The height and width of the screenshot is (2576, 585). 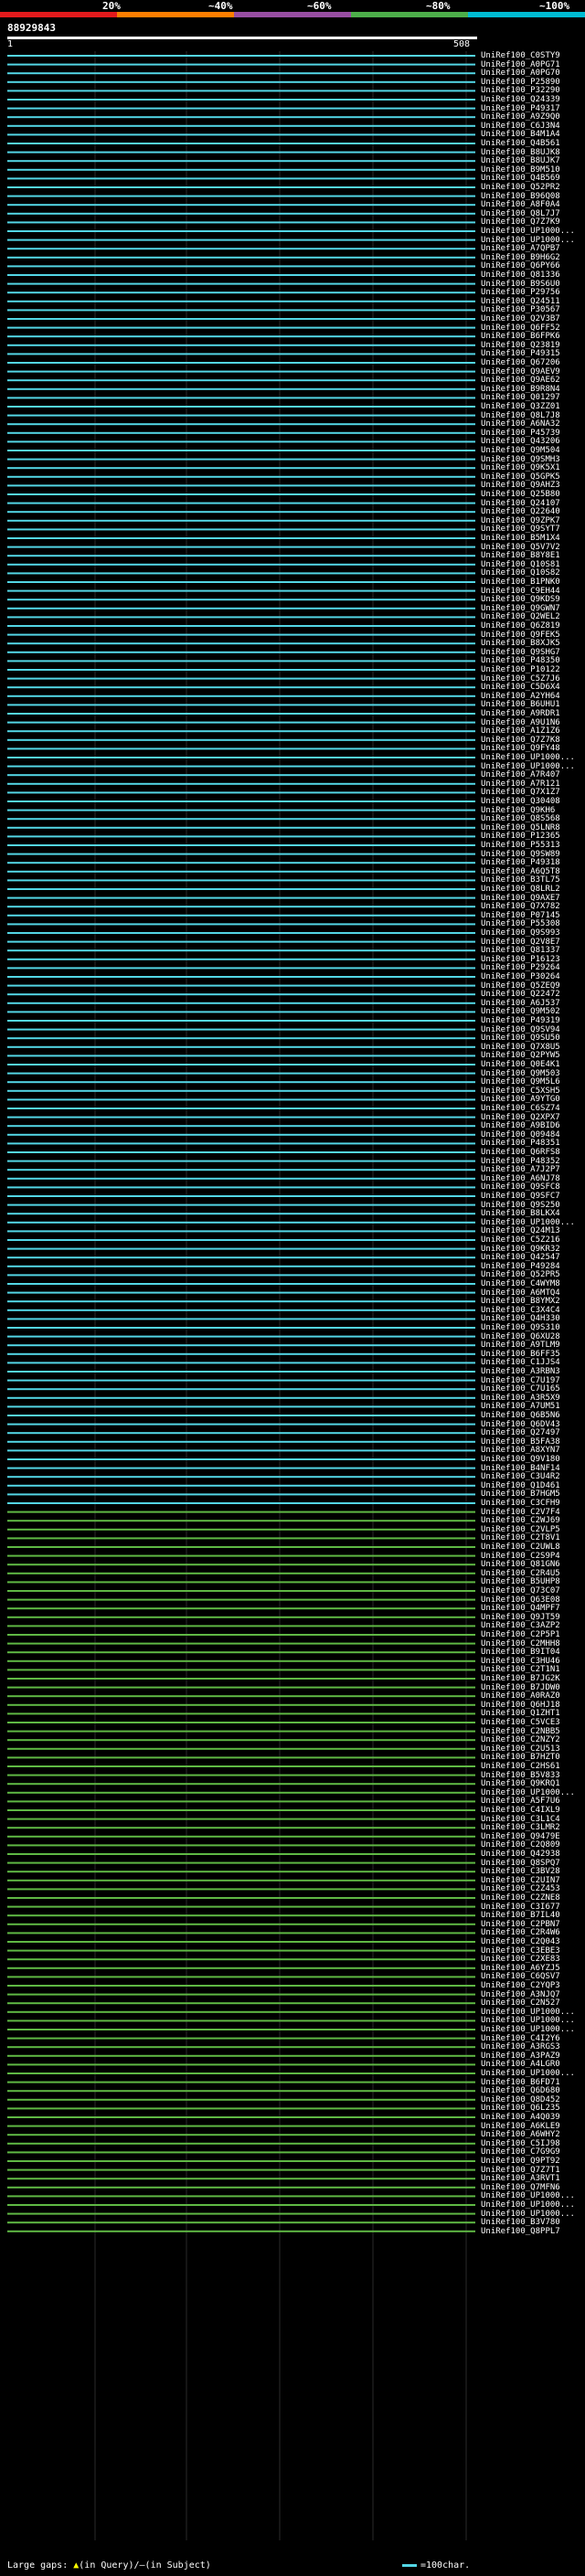 I want to click on hit-label: UniRef100_C6QSV7, so click(x=520, y=1976).